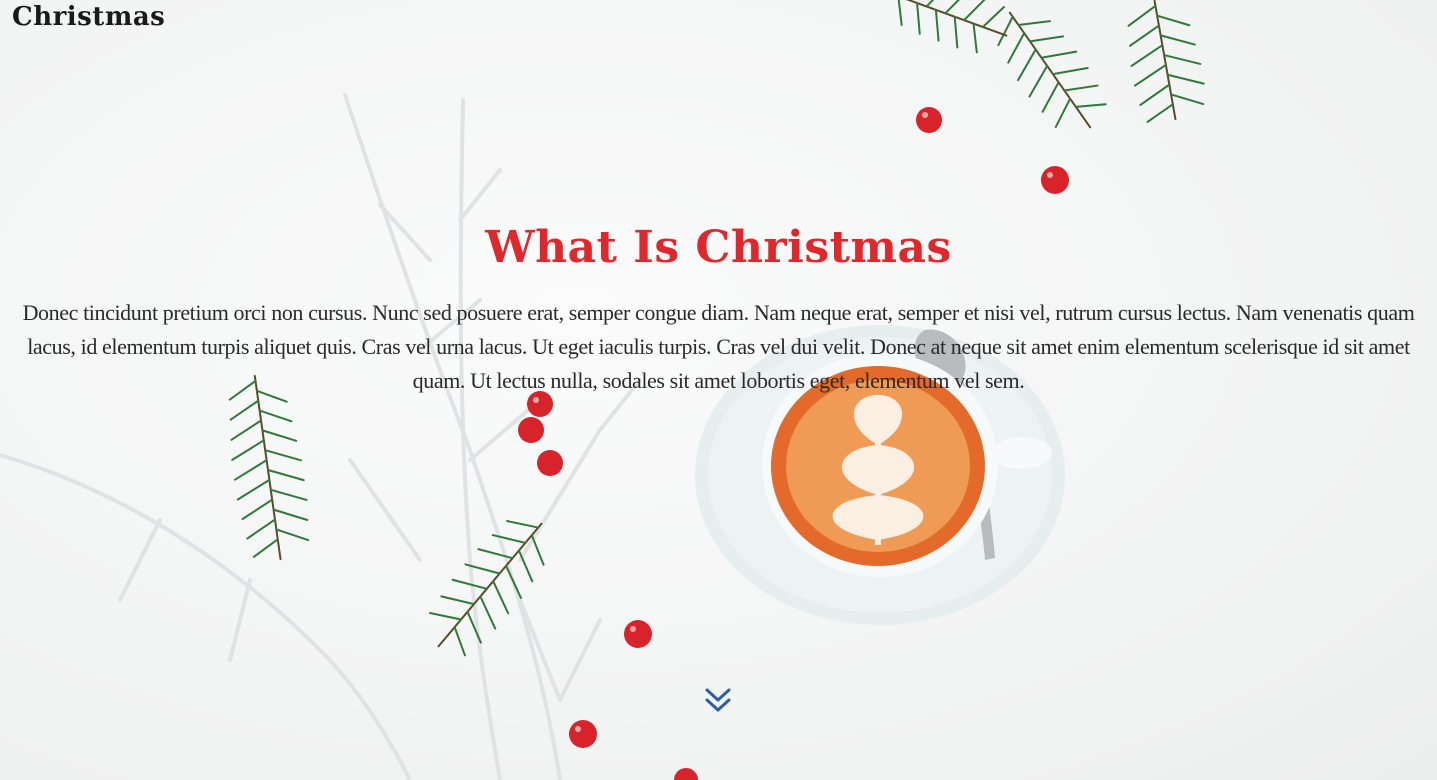 This screenshot has height=780, width=1437. Describe the element at coordinates (88, 17) in the screenshot. I see `site-logo: Christmas` at that location.